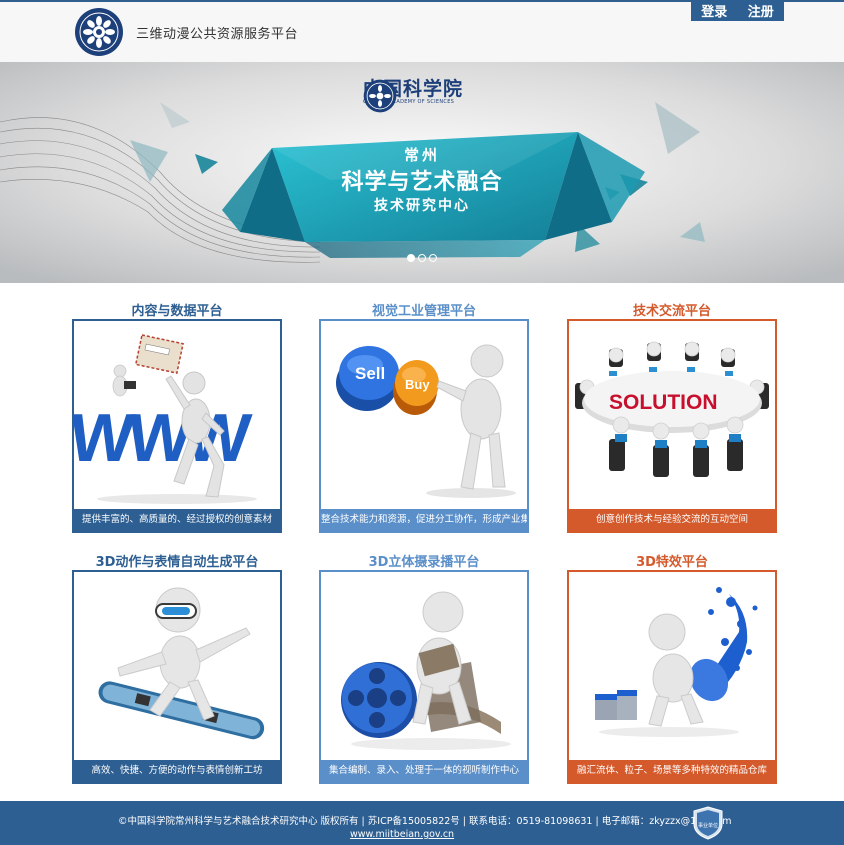 Image resolution: width=844 pixels, height=845 pixels. I want to click on badge-text: 事业单位, so click(708, 825).